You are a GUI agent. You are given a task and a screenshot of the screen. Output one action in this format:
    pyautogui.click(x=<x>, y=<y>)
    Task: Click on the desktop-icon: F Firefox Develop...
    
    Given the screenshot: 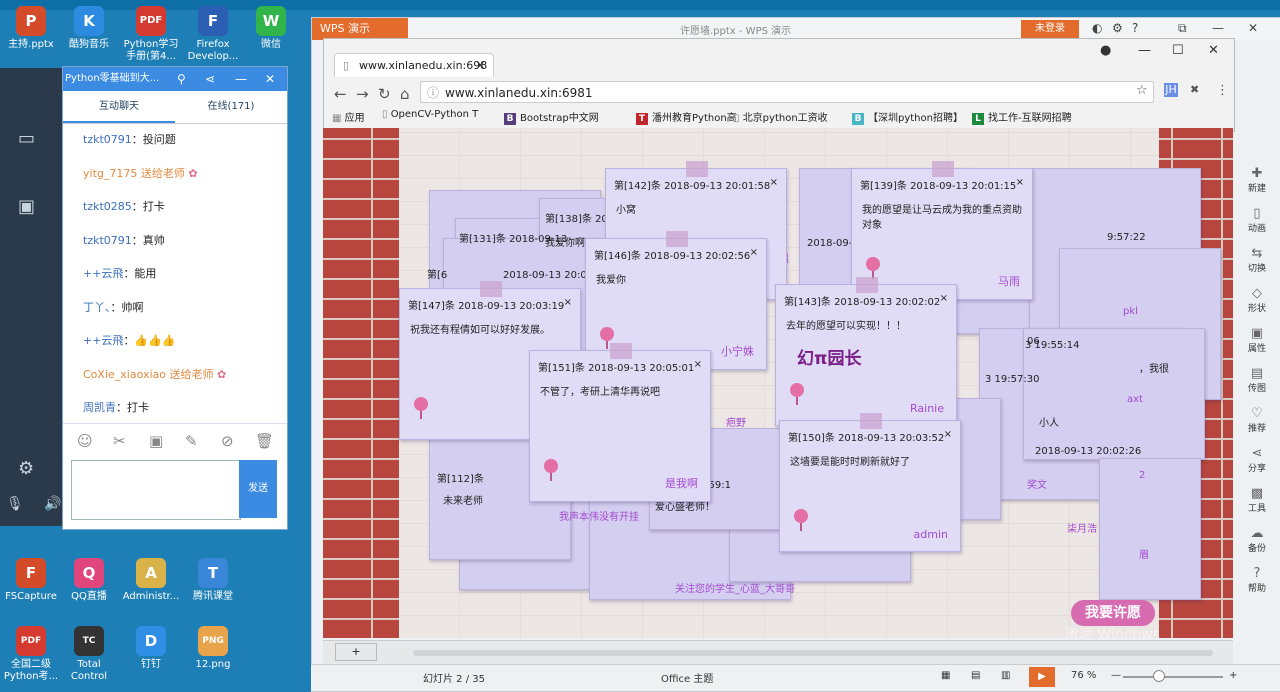 What is the action you would take?
    pyautogui.click(x=213, y=34)
    